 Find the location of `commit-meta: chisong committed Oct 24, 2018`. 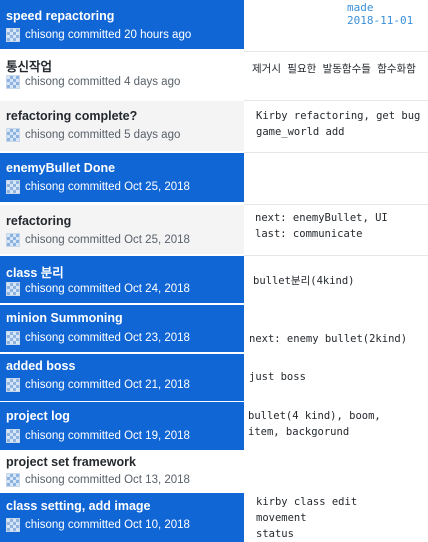

commit-meta: chisong committed Oct 24, 2018 is located at coordinates (98, 289).